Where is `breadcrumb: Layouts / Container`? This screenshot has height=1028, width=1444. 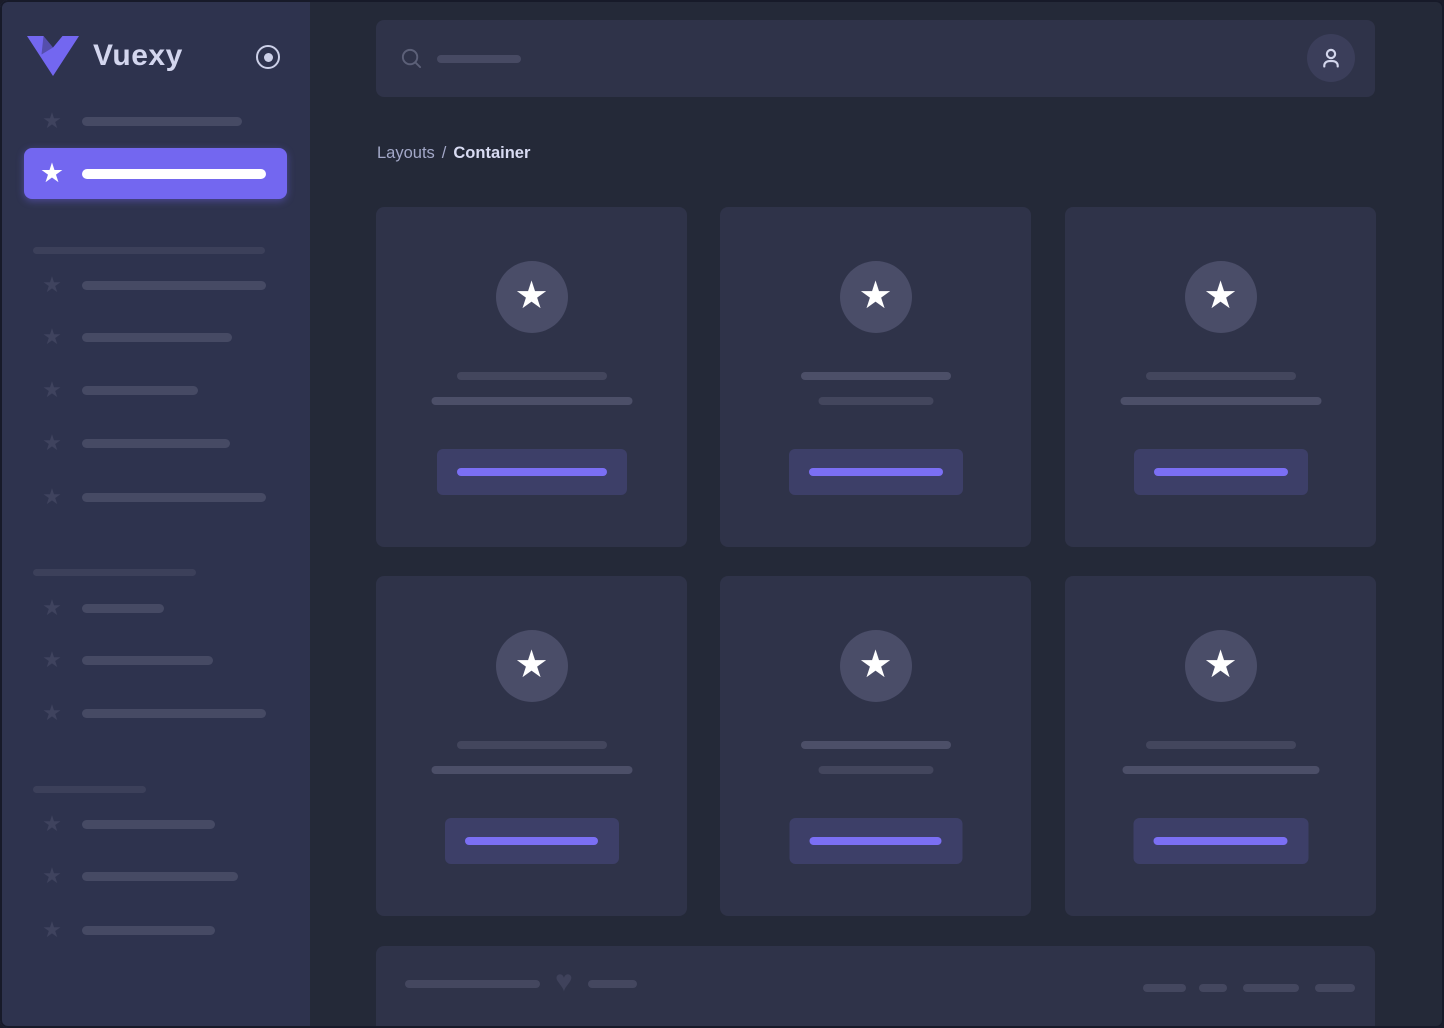
breadcrumb: Layouts / Container is located at coordinates (453, 153).